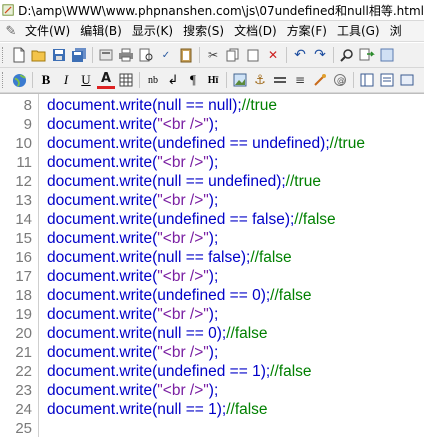  I want to click on line-number: 18, so click(23, 295).